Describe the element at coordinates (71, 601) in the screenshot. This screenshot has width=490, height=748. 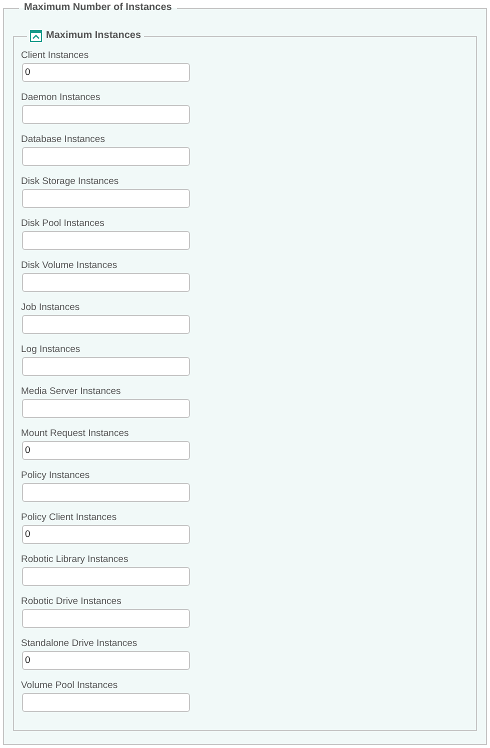
I see `field-label: Robotic Drive Instances` at that location.